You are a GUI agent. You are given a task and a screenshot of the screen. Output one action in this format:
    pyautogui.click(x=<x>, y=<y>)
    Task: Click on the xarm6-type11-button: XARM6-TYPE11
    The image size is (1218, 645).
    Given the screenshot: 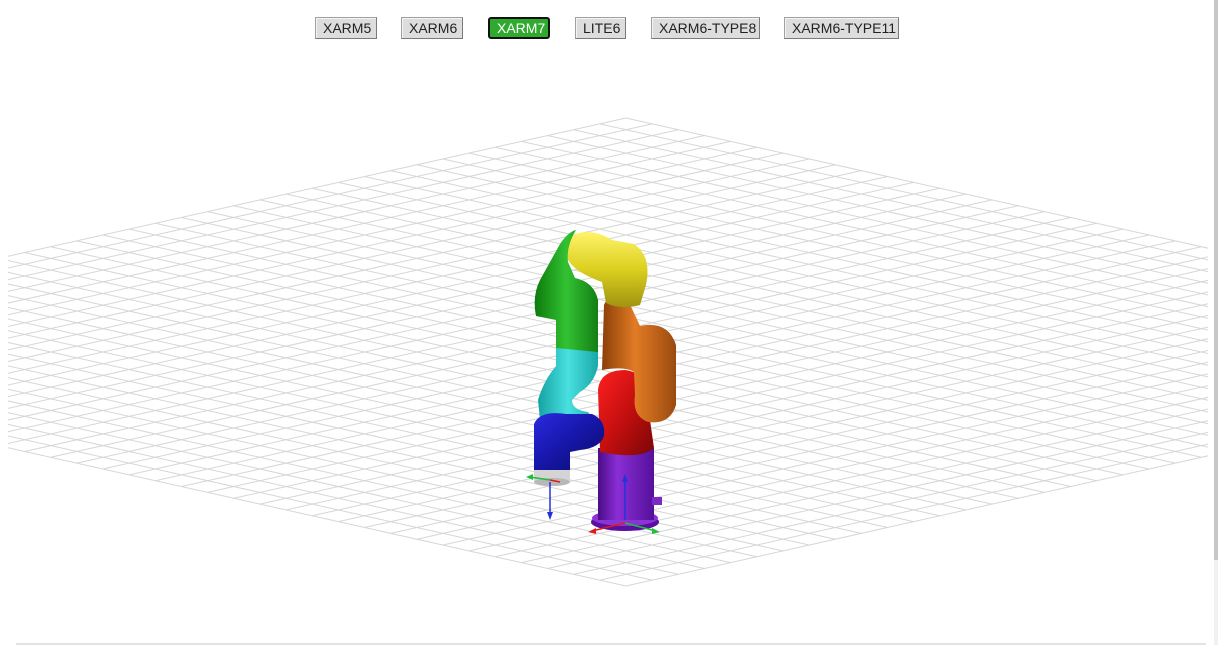 What is the action you would take?
    pyautogui.click(x=841, y=28)
    